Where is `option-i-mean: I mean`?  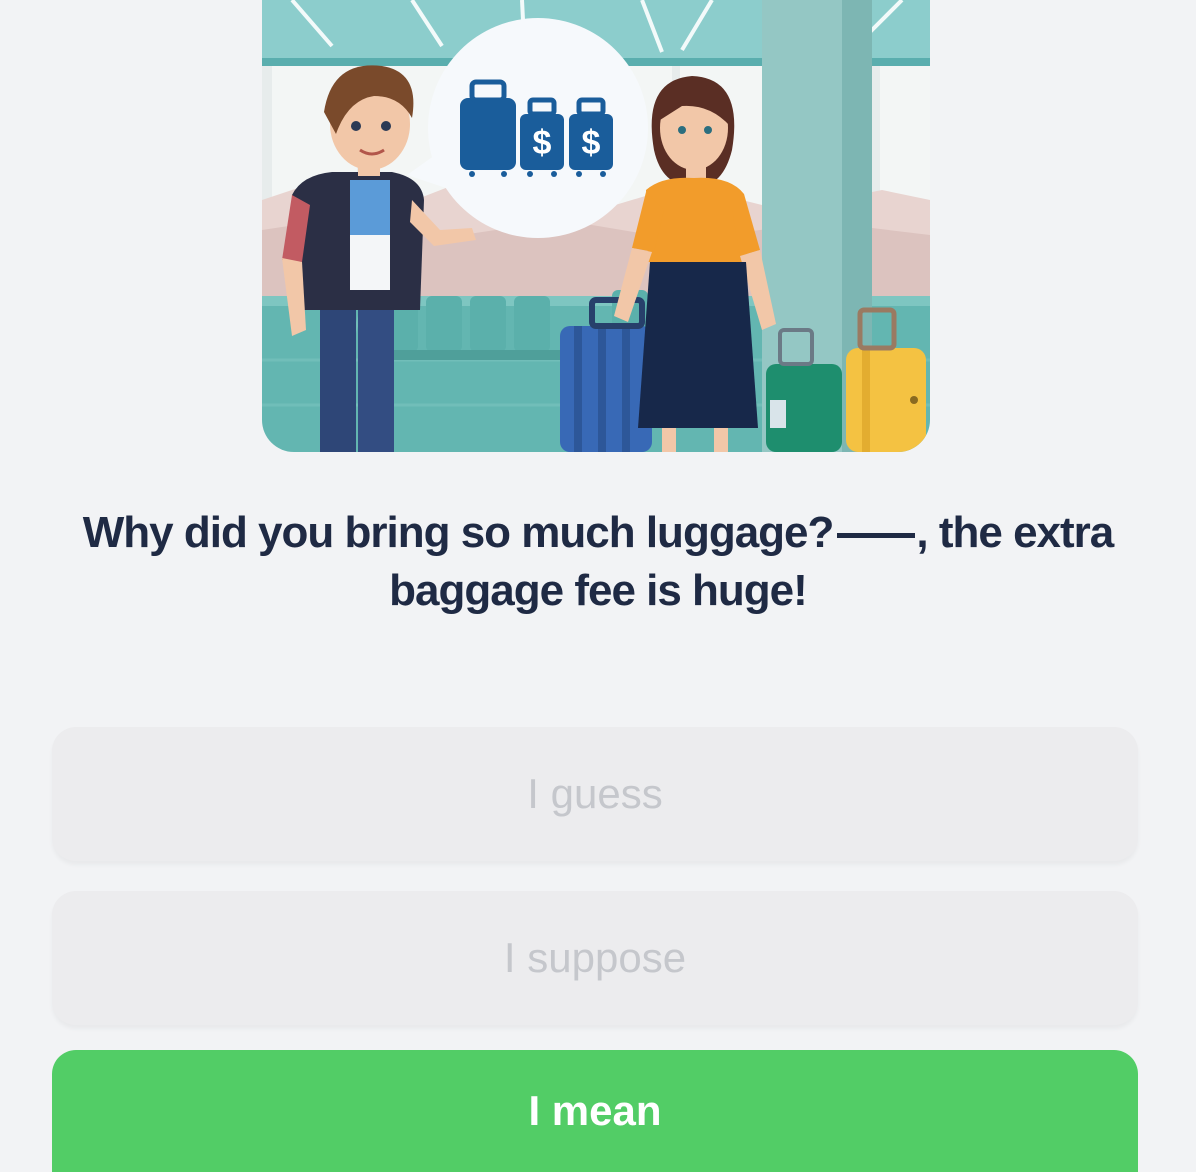
option-i-mean: I mean is located at coordinates (595, 1111).